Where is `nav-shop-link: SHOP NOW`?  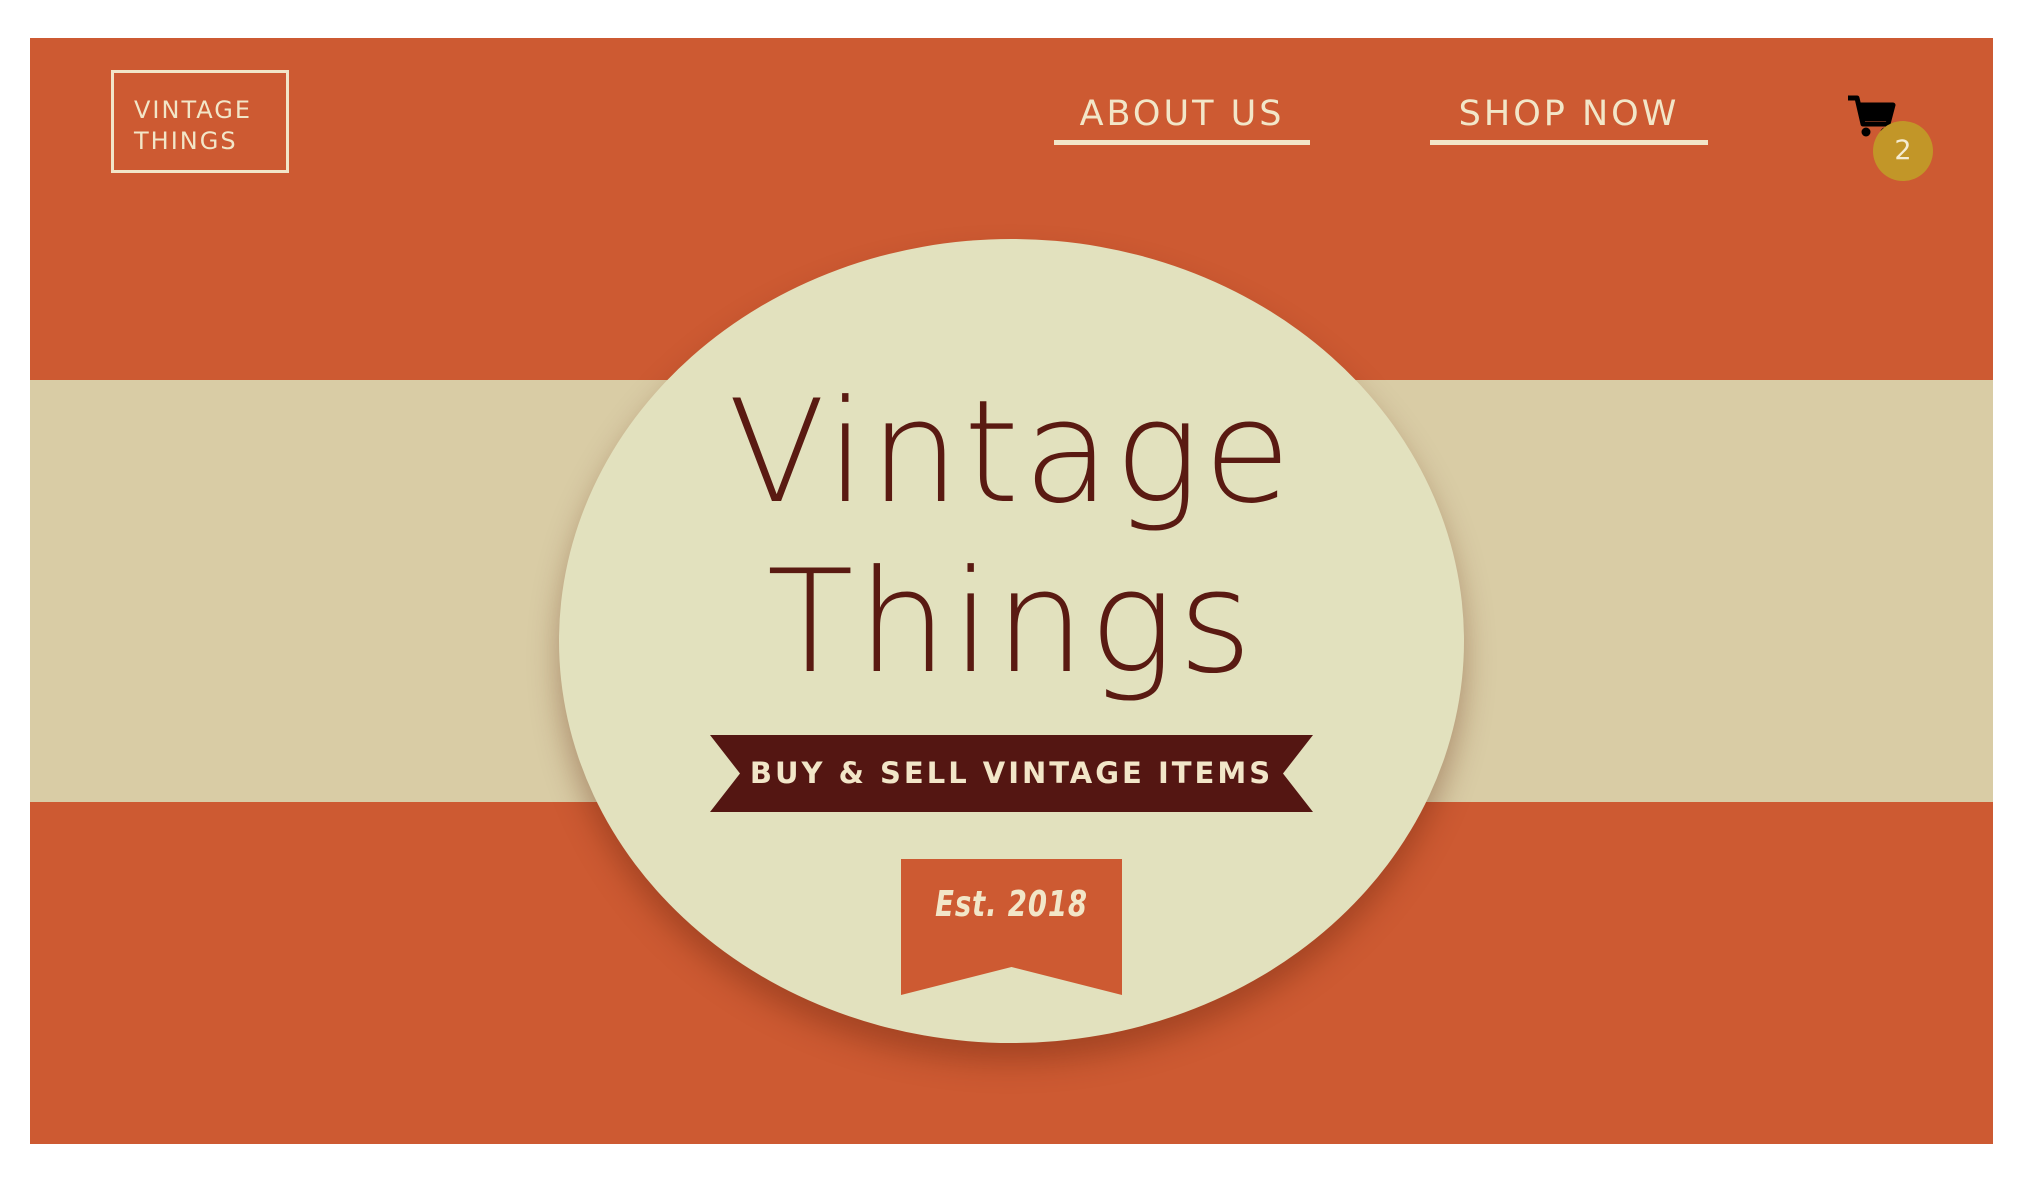
nav-shop-link: SHOP NOW is located at coordinates (1569, 119).